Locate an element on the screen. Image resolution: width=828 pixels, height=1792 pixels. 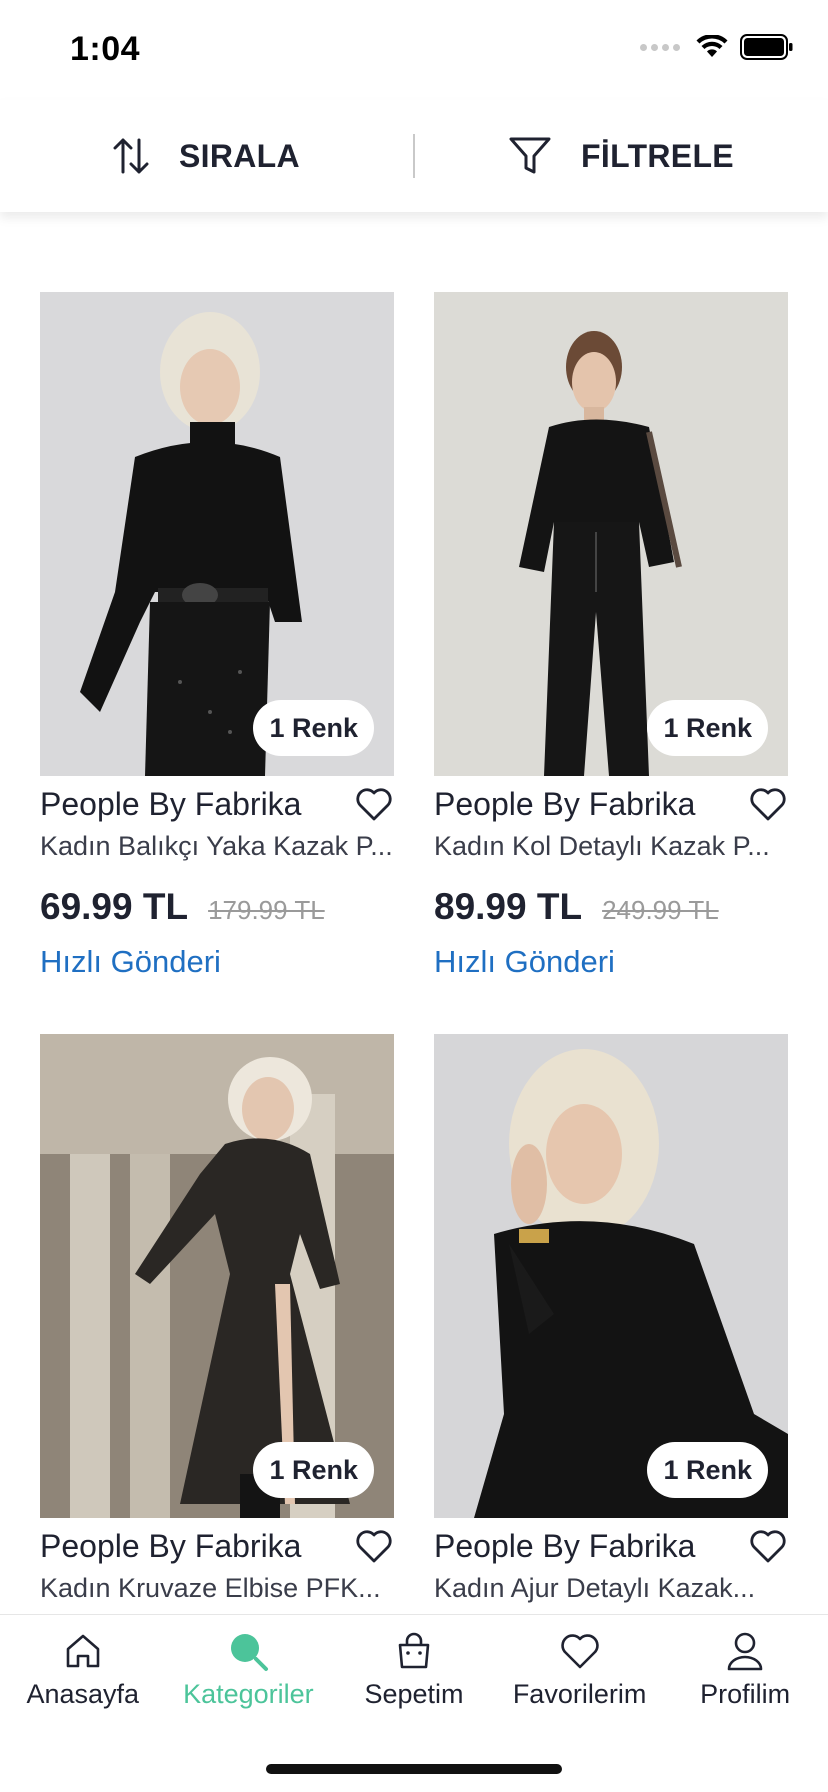
tab-label: Sepetim is located at coordinates (414, 1694).